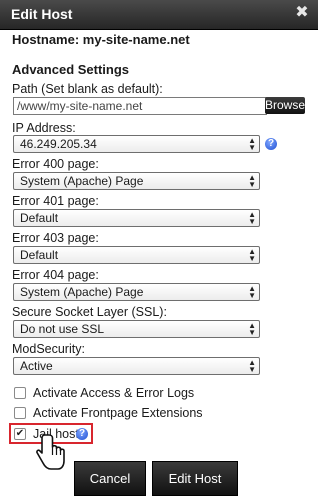 This screenshot has width=320, height=500. I want to click on dialog-titlebar: Edit Host ✖, so click(159, 15).